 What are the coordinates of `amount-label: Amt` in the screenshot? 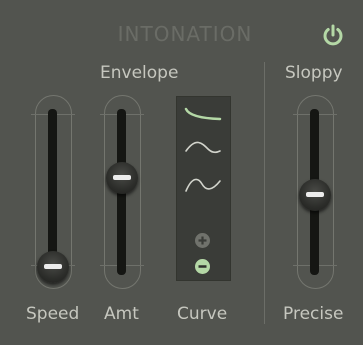 It's located at (121, 314).